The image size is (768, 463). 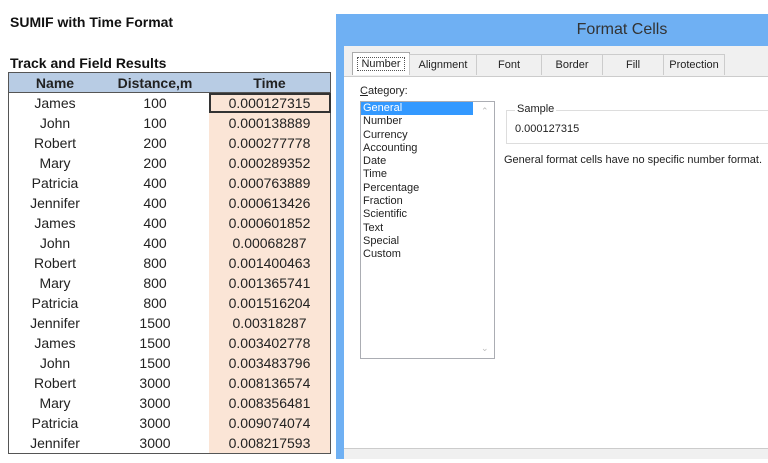 I want to click on sample-group: Sample 0.000127315, so click(x=637, y=123).